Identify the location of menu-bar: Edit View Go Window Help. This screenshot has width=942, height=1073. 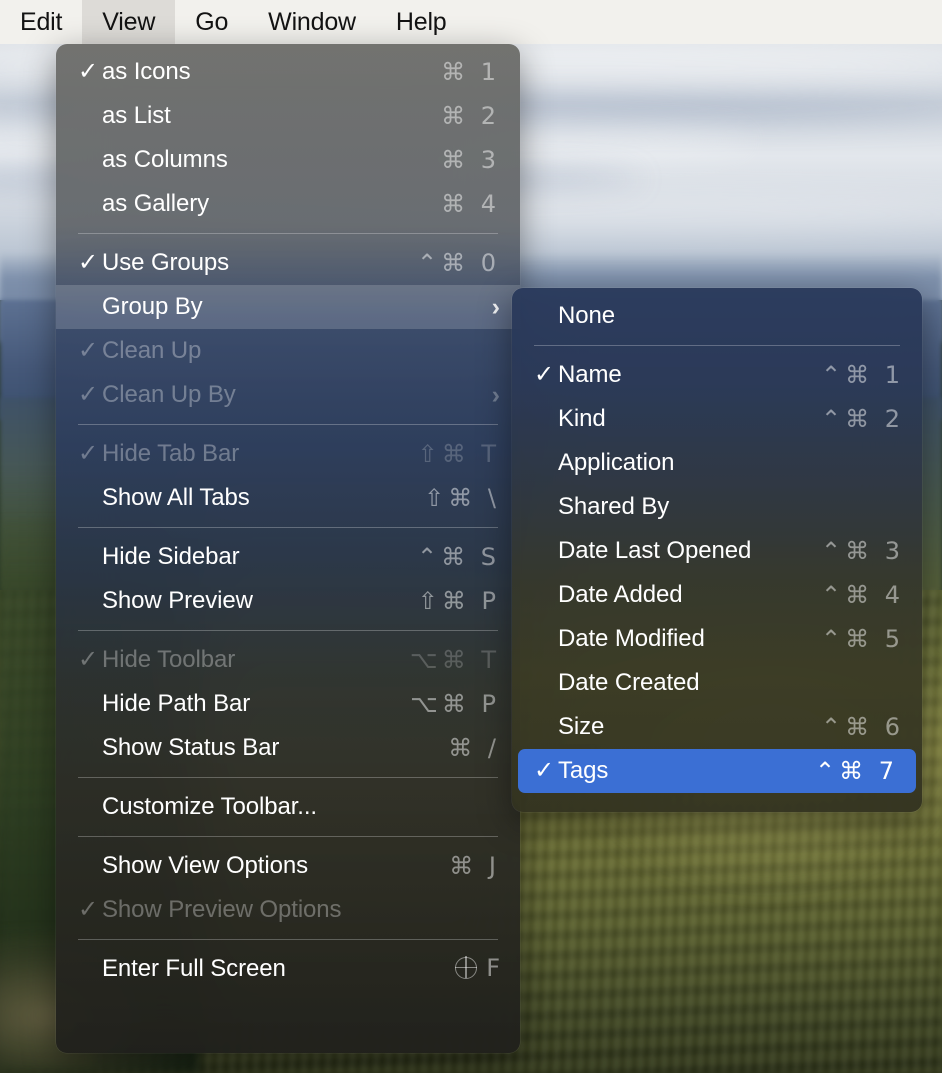
(471, 22).